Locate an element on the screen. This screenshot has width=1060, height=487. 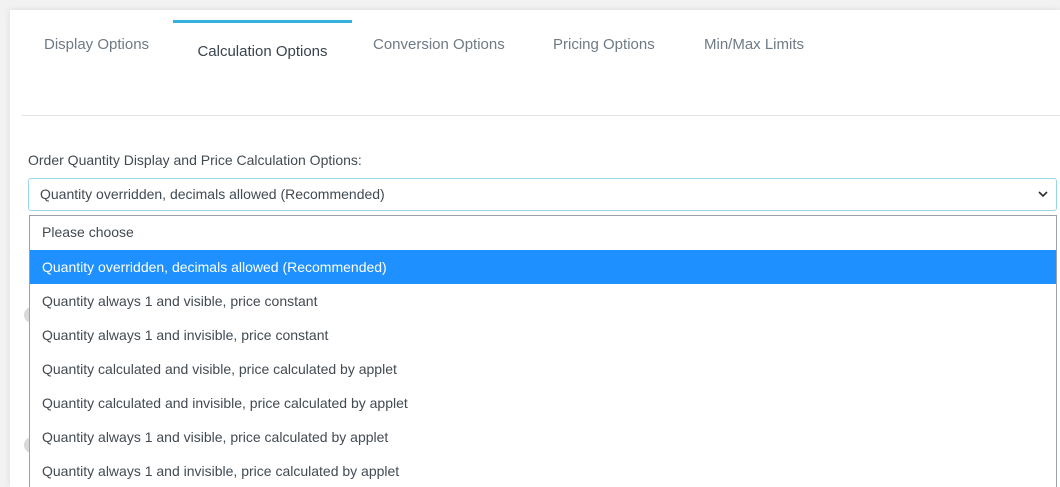
tab-pricing-options: Pricing Options is located at coordinates (604, 45).